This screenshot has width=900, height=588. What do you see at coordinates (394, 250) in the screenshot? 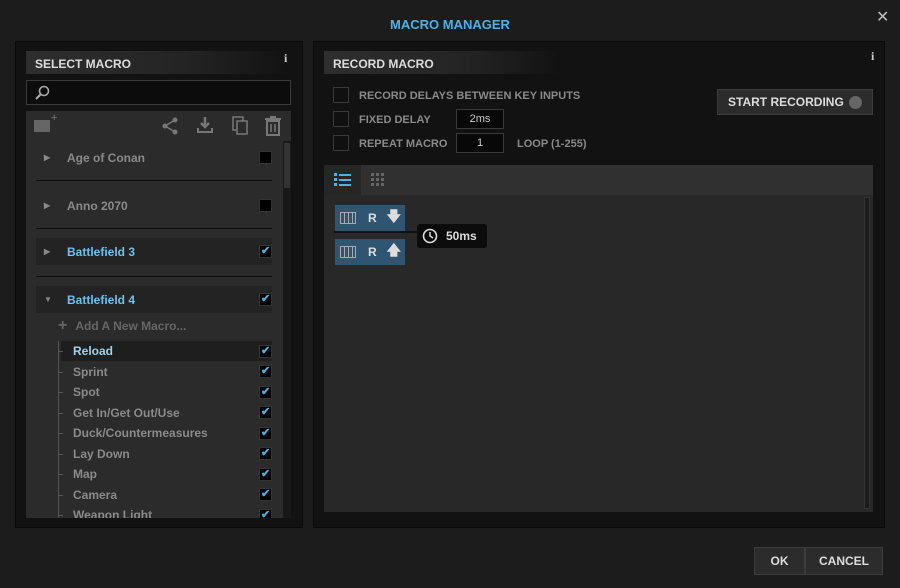
I see `arrow-up-icon: 🡅` at bounding box center [394, 250].